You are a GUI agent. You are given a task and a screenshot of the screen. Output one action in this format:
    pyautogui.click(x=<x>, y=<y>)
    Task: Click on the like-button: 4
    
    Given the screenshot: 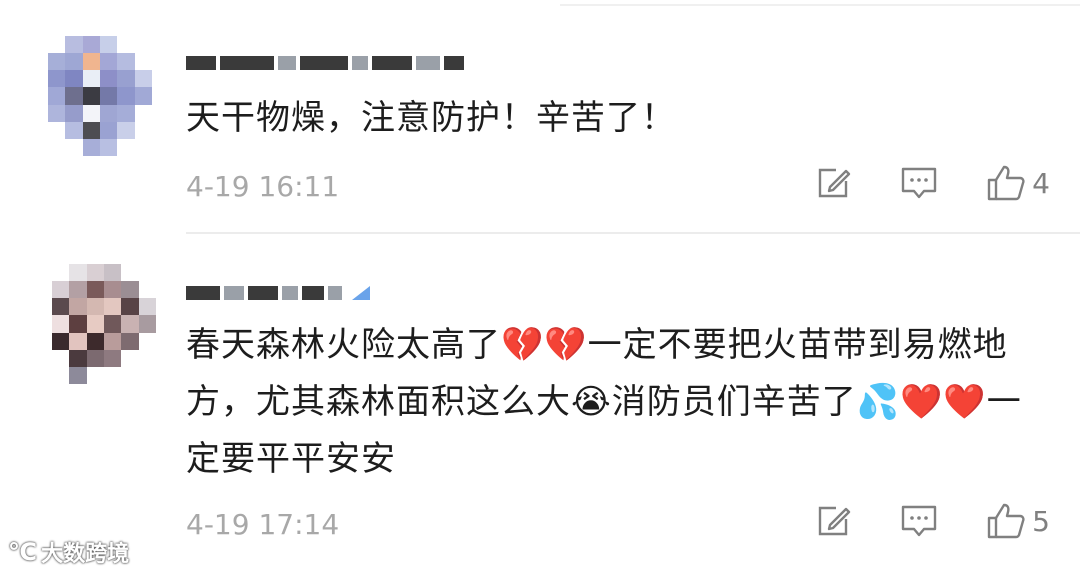 What is the action you would take?
    pyautogui.click(x=1018, y=183)
    